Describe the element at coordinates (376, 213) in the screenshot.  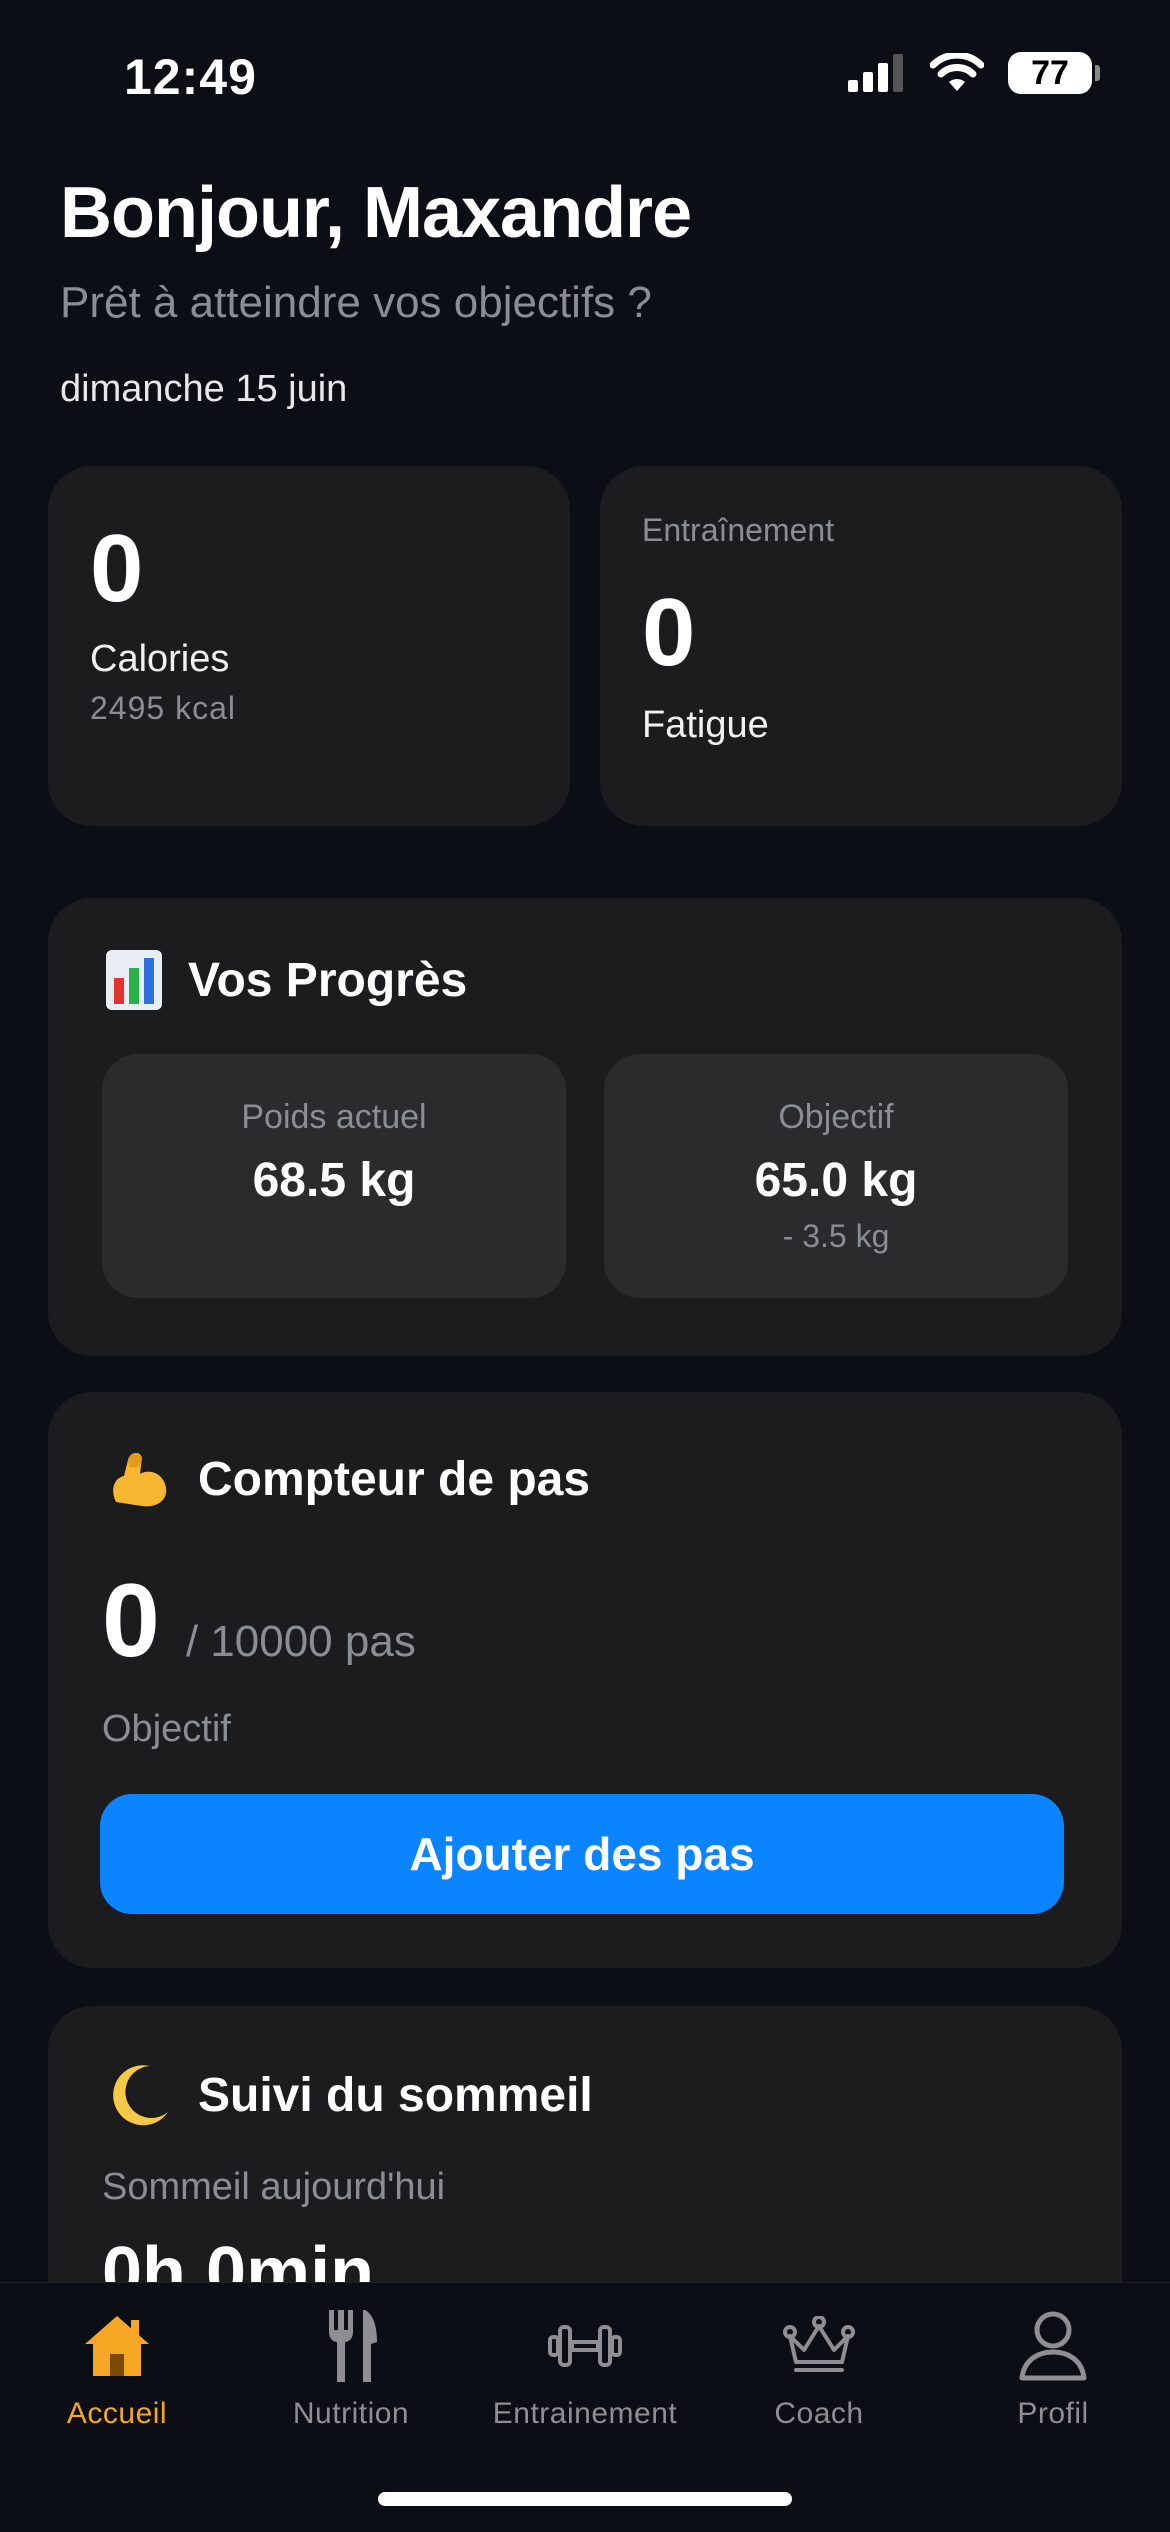
I see `greeting-title: Bonjour, Maxandre` at that location.